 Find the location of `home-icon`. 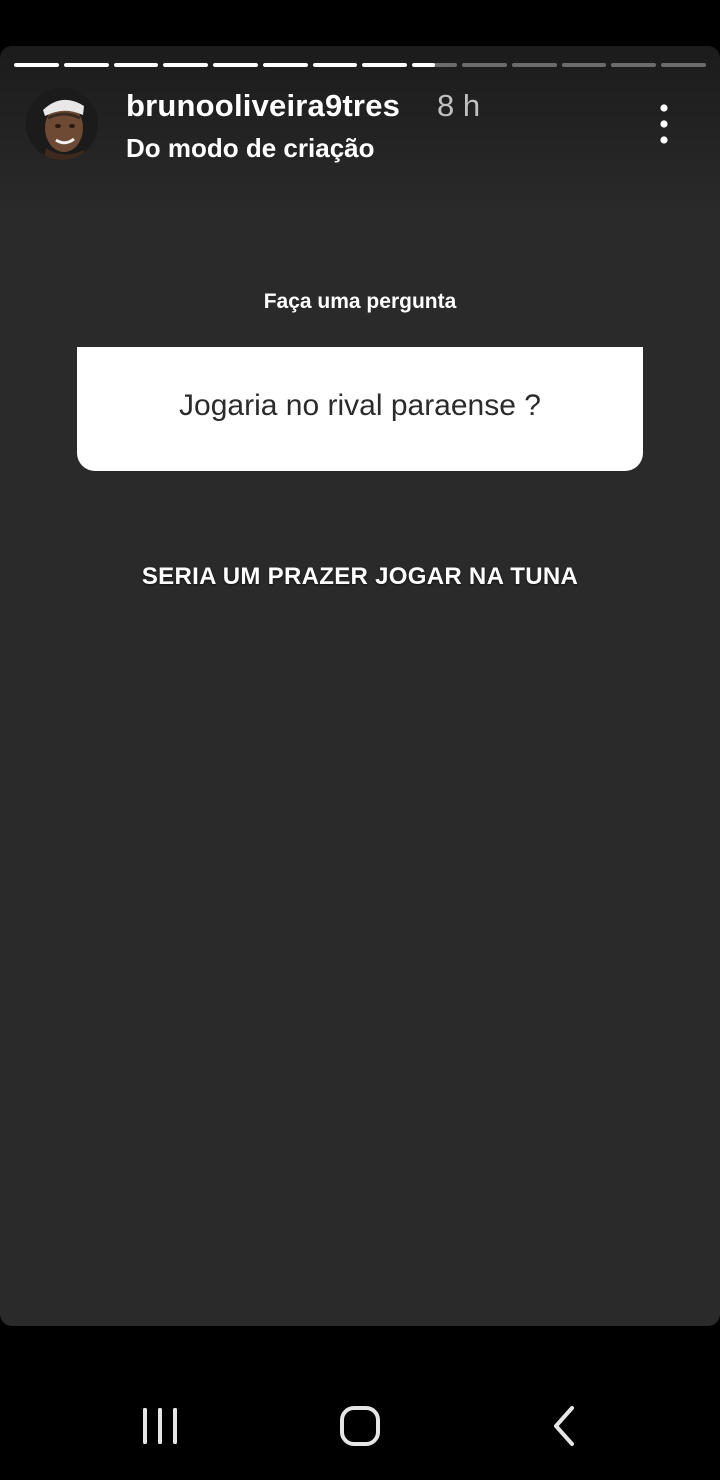

home-icon is located at coordinates (360, 1426).